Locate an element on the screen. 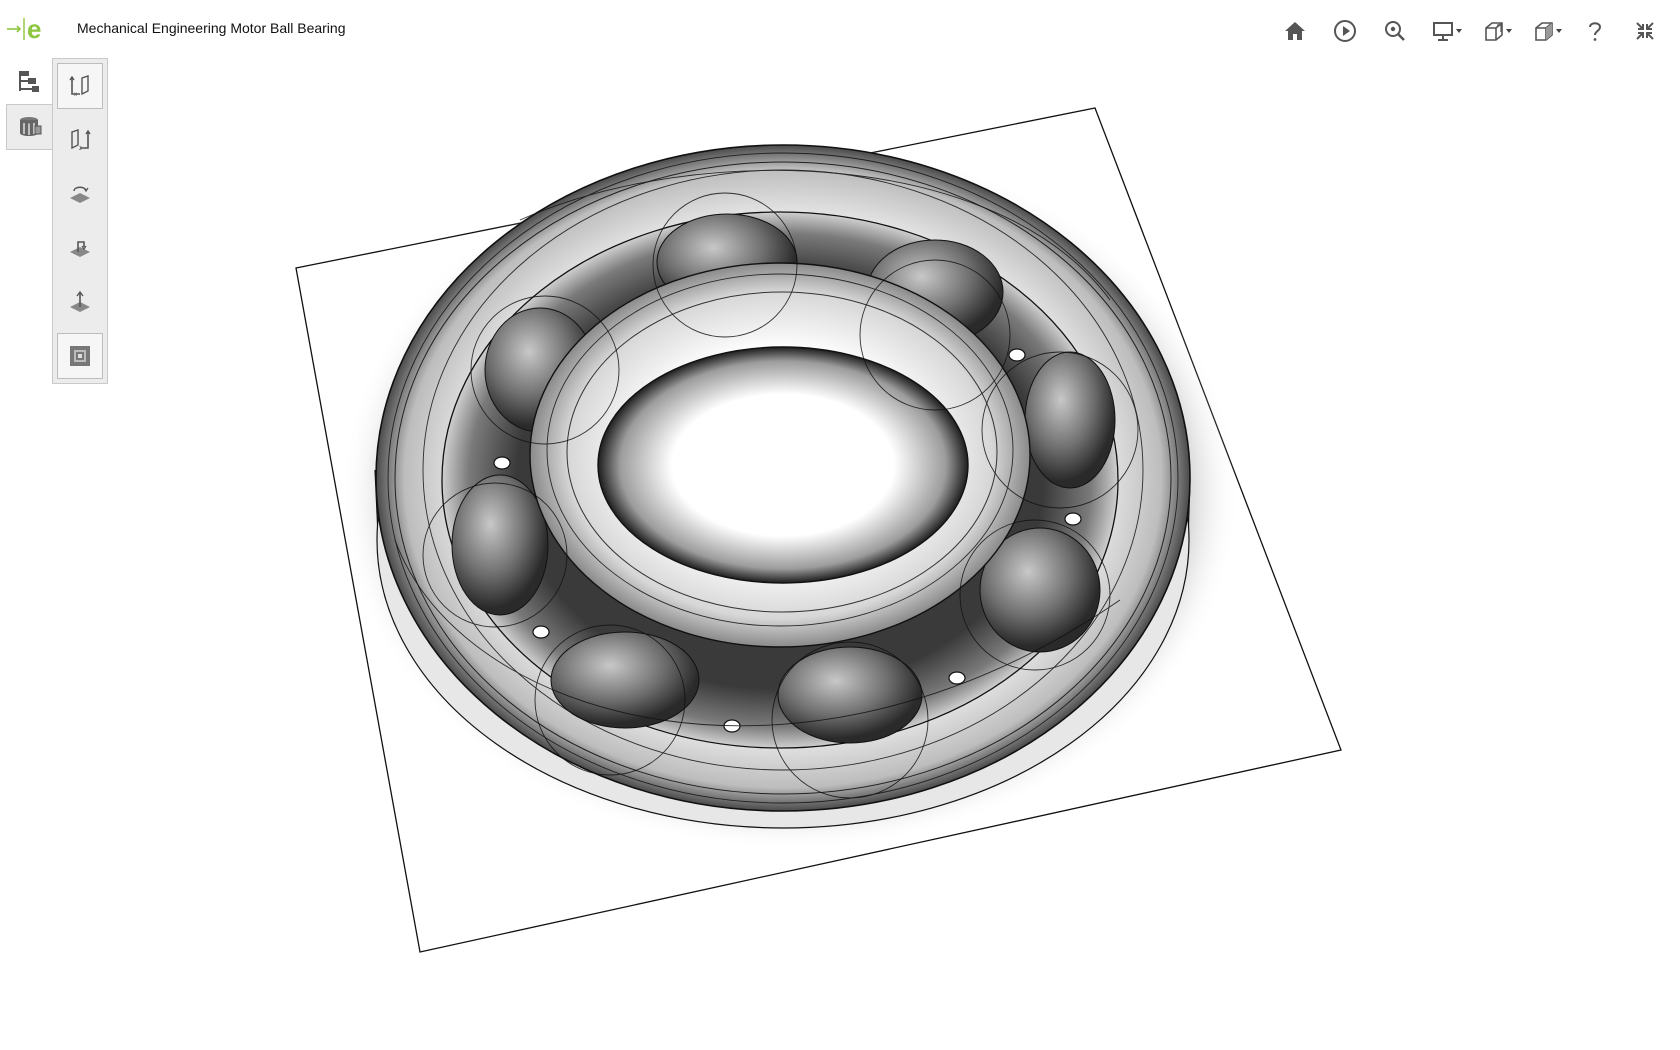 The image size is (1680, 1050). help-icon is located at coordinates (1595, 31).